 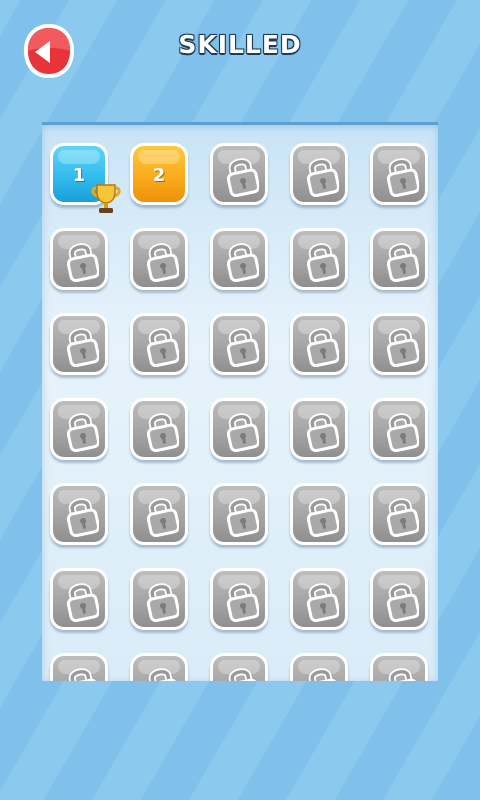 What do you see at coordinates (240, 44) in the screenshot?
I see `page-title: SKILLED` at bounding box center [240, 44].